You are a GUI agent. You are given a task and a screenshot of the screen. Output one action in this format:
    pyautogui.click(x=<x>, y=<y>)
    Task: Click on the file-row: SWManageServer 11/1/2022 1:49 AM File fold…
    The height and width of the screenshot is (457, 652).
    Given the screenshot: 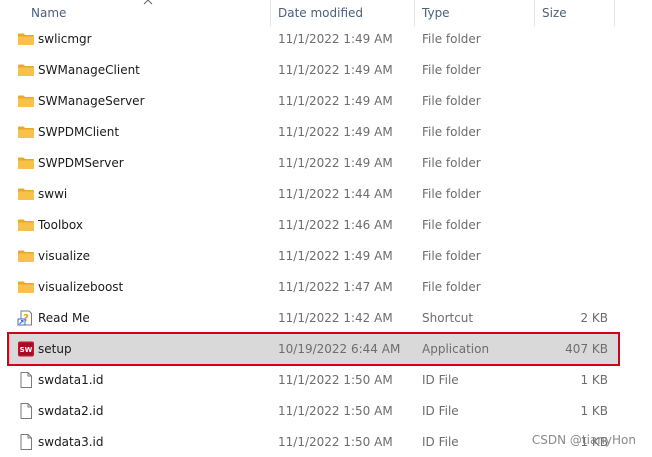 What is the action you would take?
    pyautogui.click(x=313, y=101)
    